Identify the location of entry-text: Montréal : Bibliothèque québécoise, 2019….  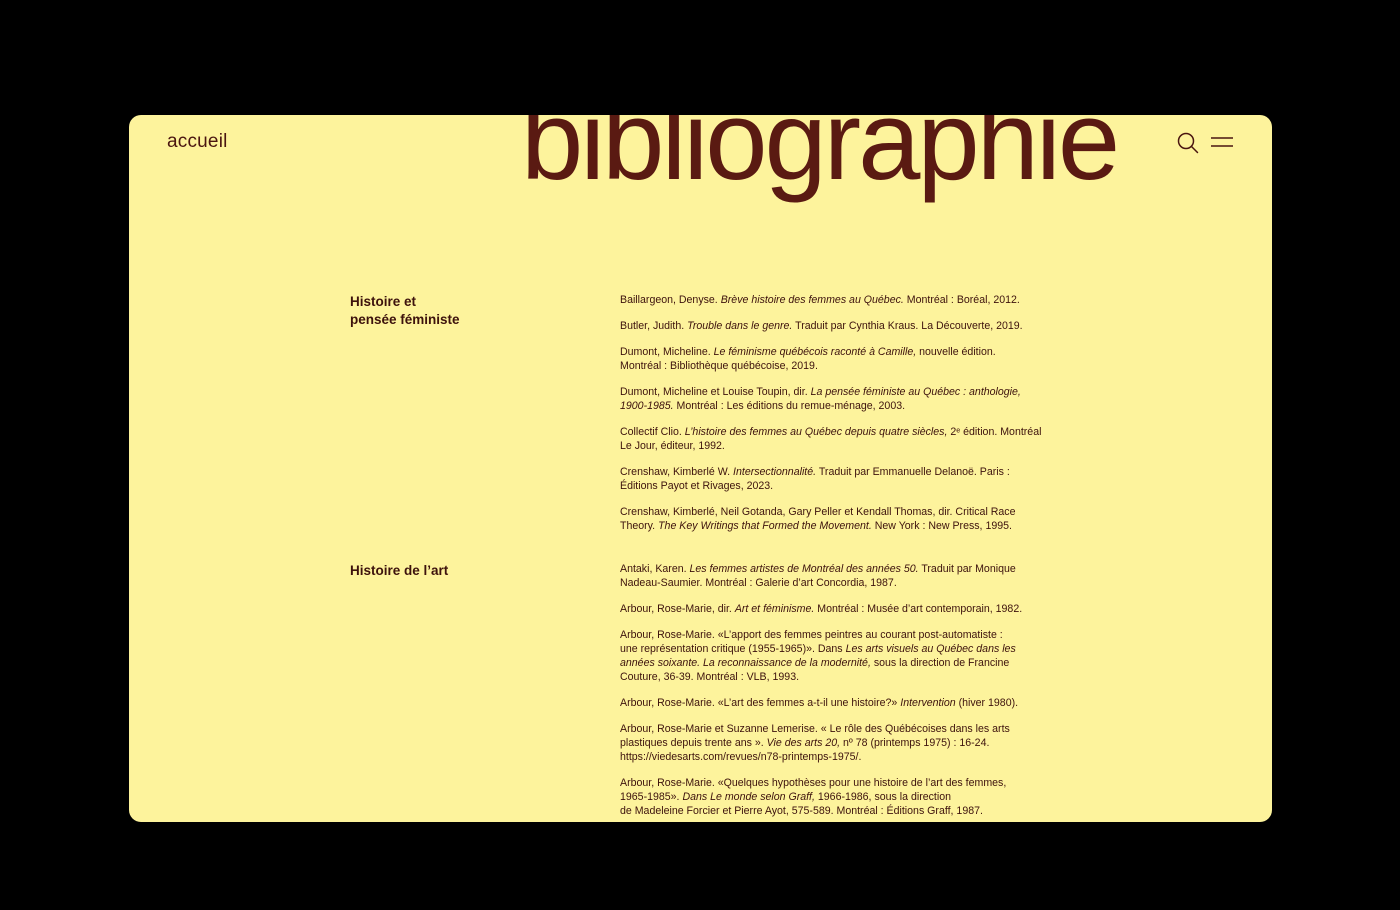
(719, 366).